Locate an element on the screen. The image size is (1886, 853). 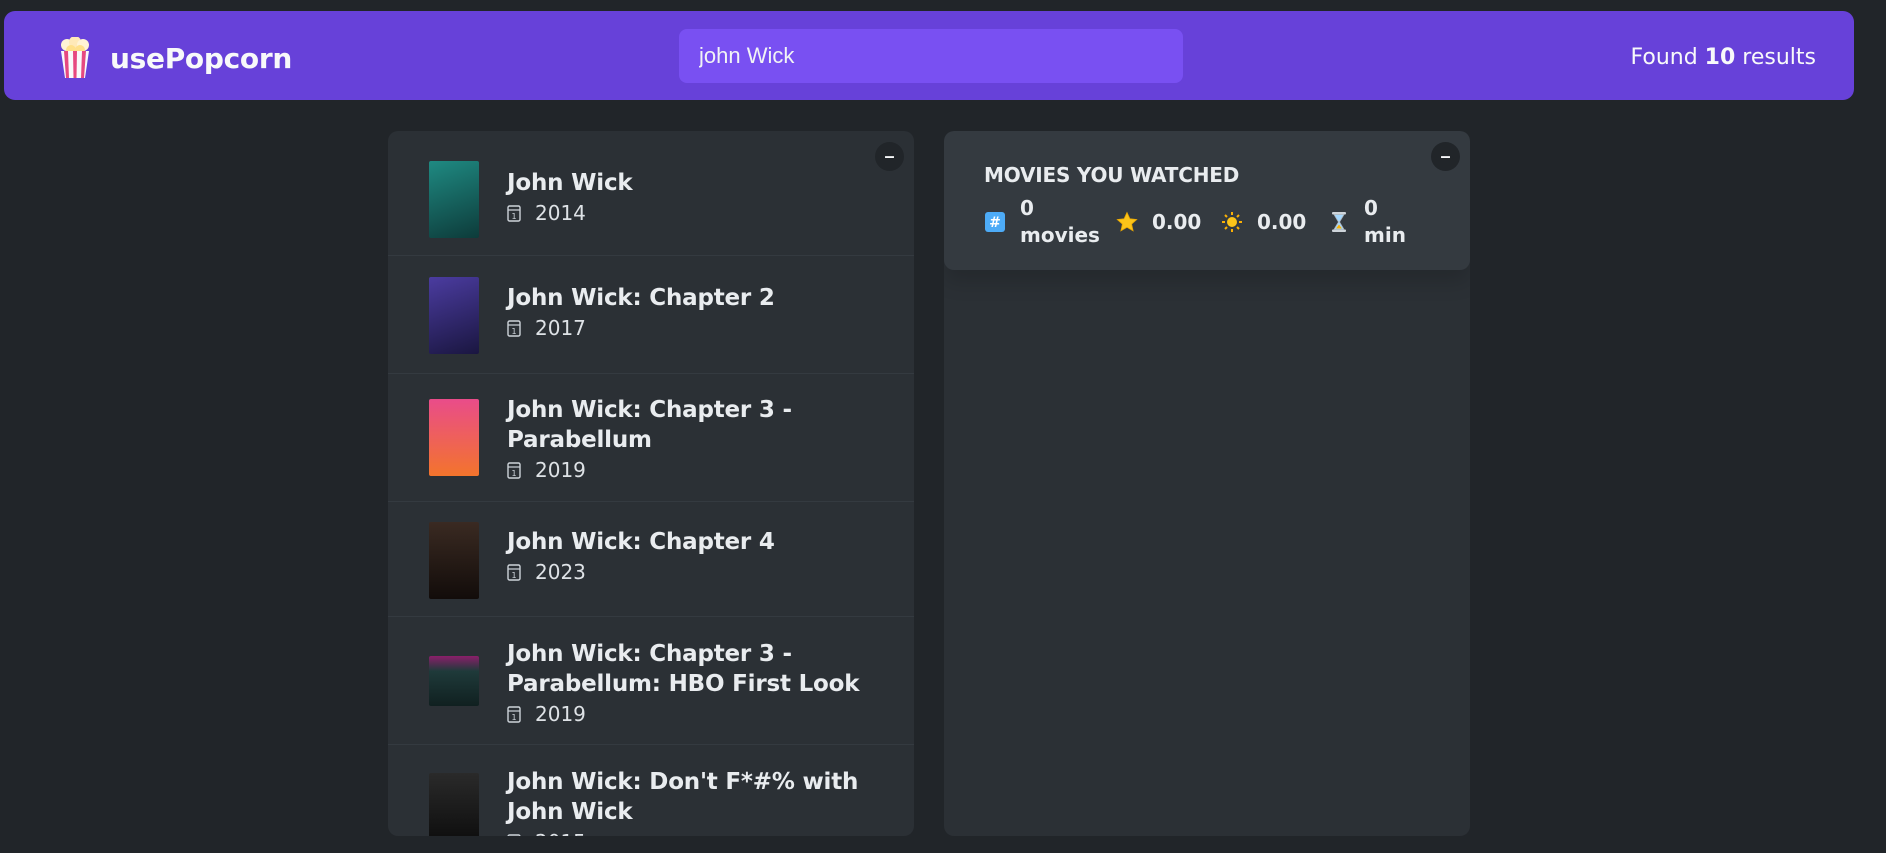
hash-icon: # is located at coordinates (995, 222).